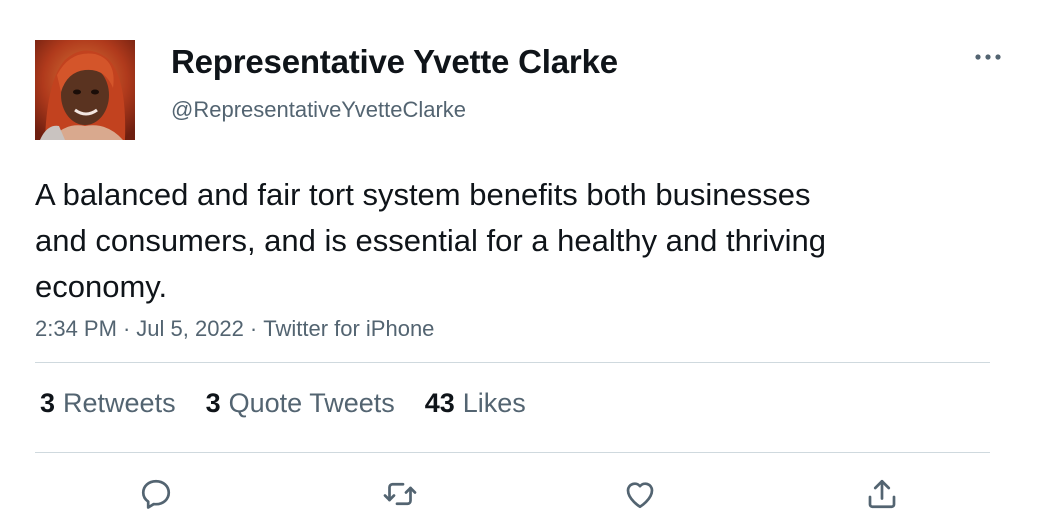  I want to click on tweet-time: 2:34 PM, so click(76, 328).